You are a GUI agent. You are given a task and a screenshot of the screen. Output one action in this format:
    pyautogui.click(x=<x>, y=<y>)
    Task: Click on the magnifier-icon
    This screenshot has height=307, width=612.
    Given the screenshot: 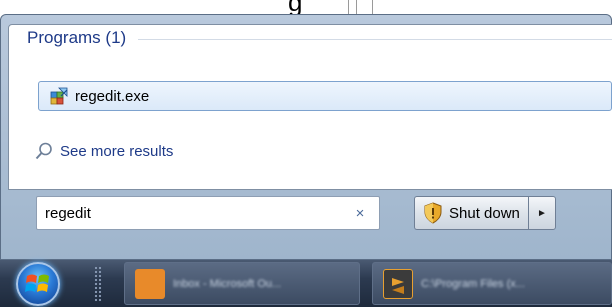 What is the action you would take?
    pyautogui.click(x=43, y=151)
    